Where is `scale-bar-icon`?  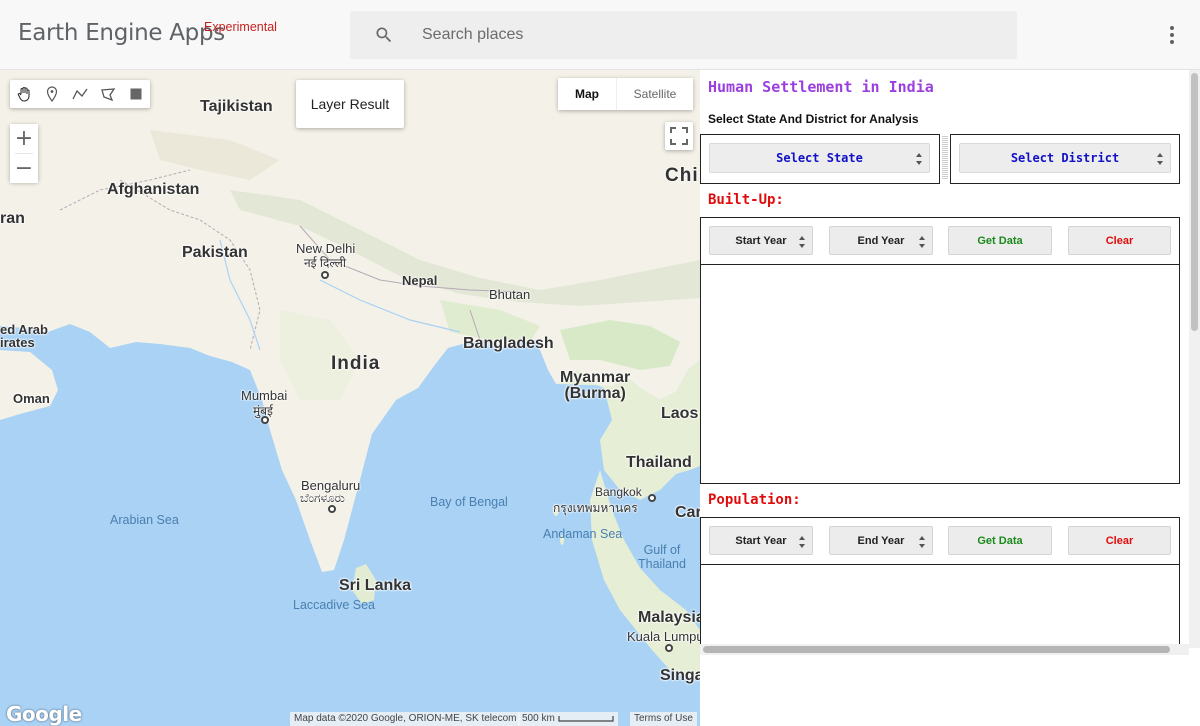 scale-bar-icon is located at coordinates (586, 719).